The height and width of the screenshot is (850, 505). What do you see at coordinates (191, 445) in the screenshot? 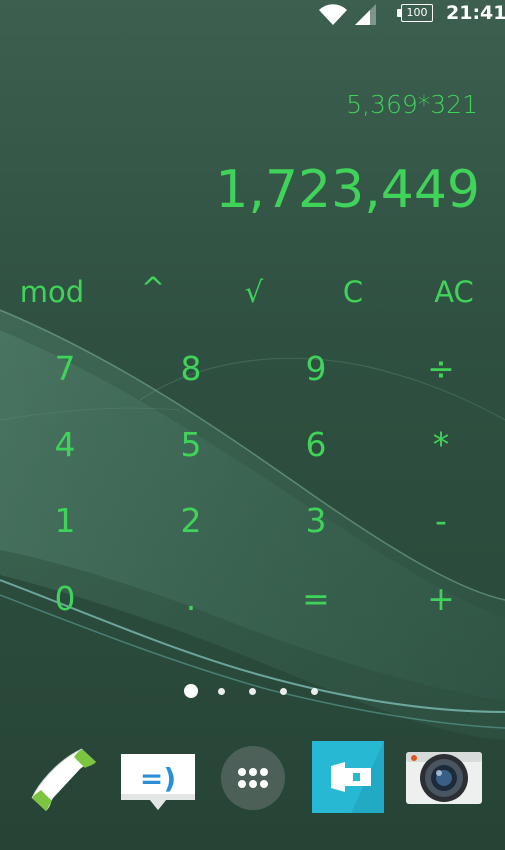
I see `key-5: 5` at bounding box center [191, 445].